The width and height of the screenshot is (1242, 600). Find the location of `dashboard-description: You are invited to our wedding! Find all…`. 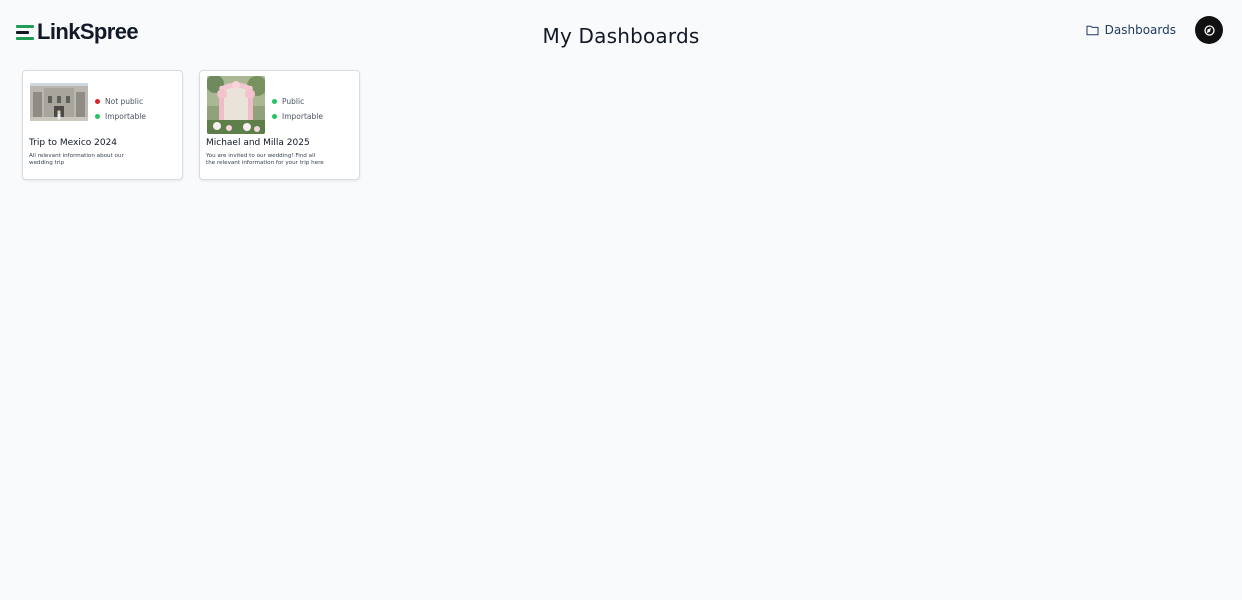

dashboard-description: You are invited to our wedding! Find all… is located at coordinates (265, 159).